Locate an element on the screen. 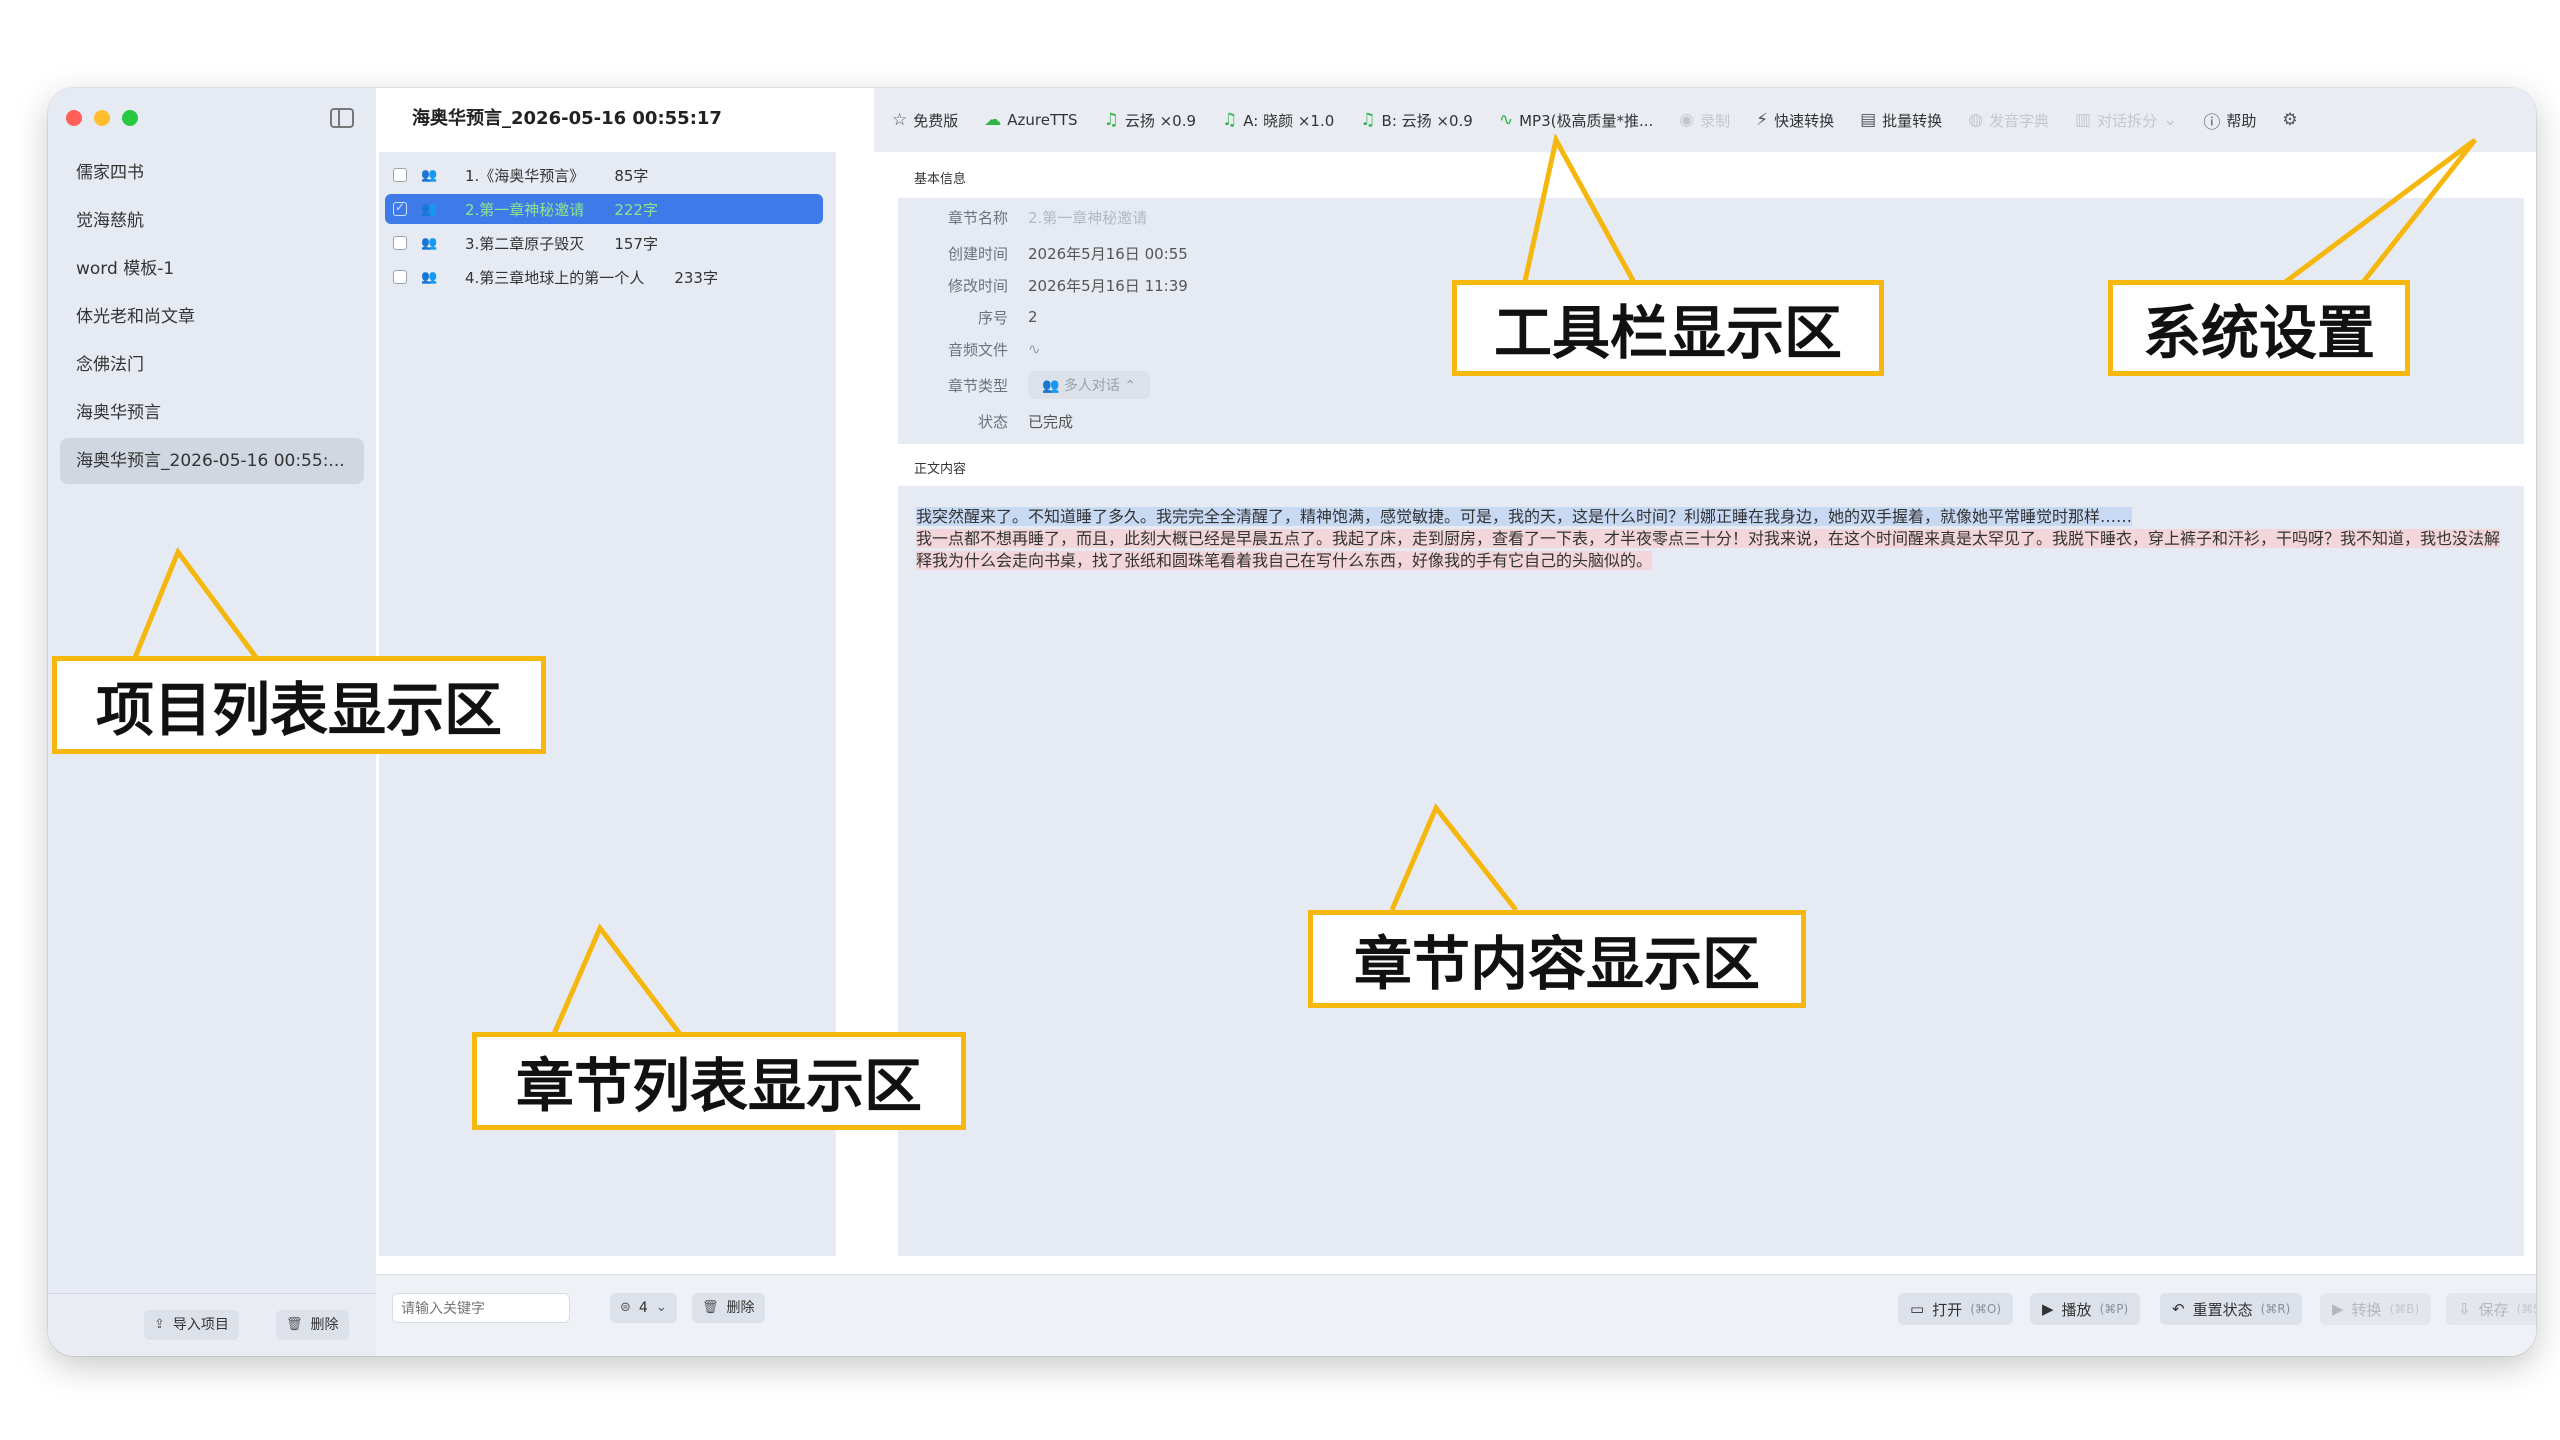 The height and width of the screenshot is (1440, 2560). convert-shortcut: (⌘B) is located at coordinates (2404, 1309).